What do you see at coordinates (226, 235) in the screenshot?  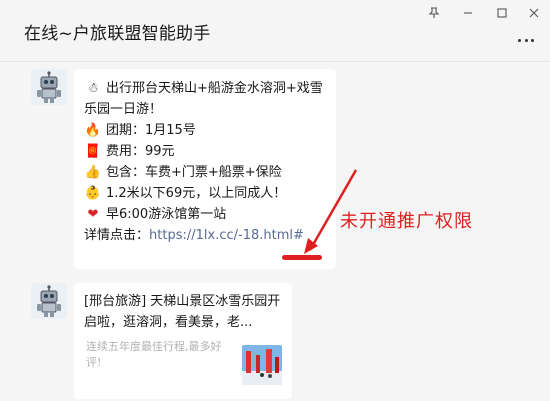 I see `detail-link: https://1lx.cc/-18.html#` at bounding box center [226, 235].